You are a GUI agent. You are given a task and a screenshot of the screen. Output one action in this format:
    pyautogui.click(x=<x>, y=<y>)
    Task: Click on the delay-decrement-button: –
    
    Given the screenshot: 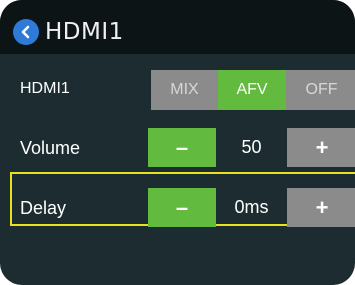 What is the action you would take?
    pyautogui.click(x=182, y=207)
    